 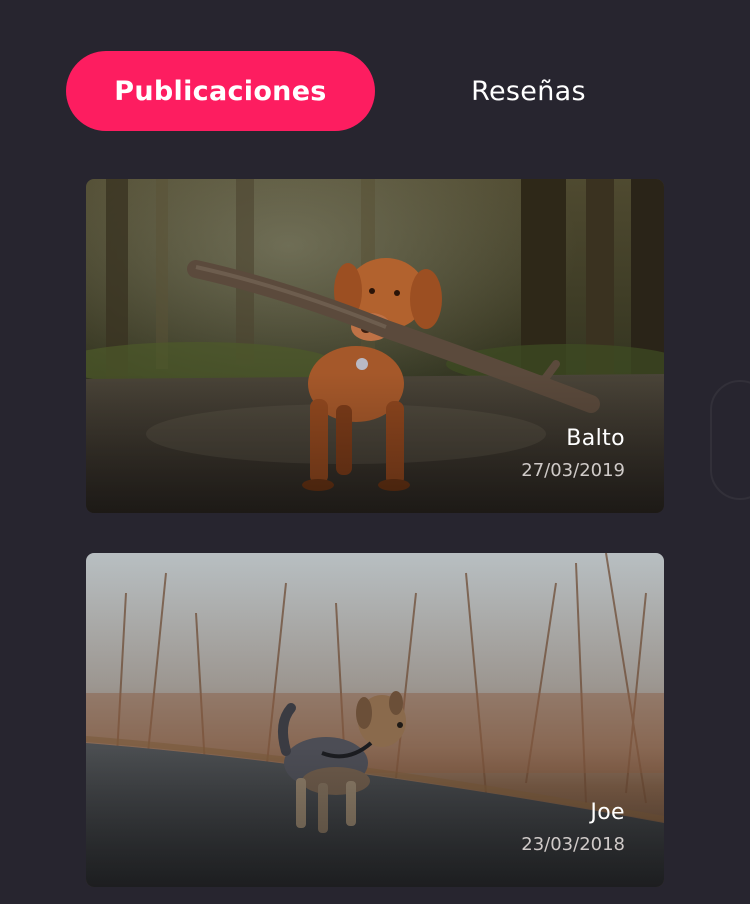 I want to click on post-date: 27/03/2019, so click(x=573, y=470).